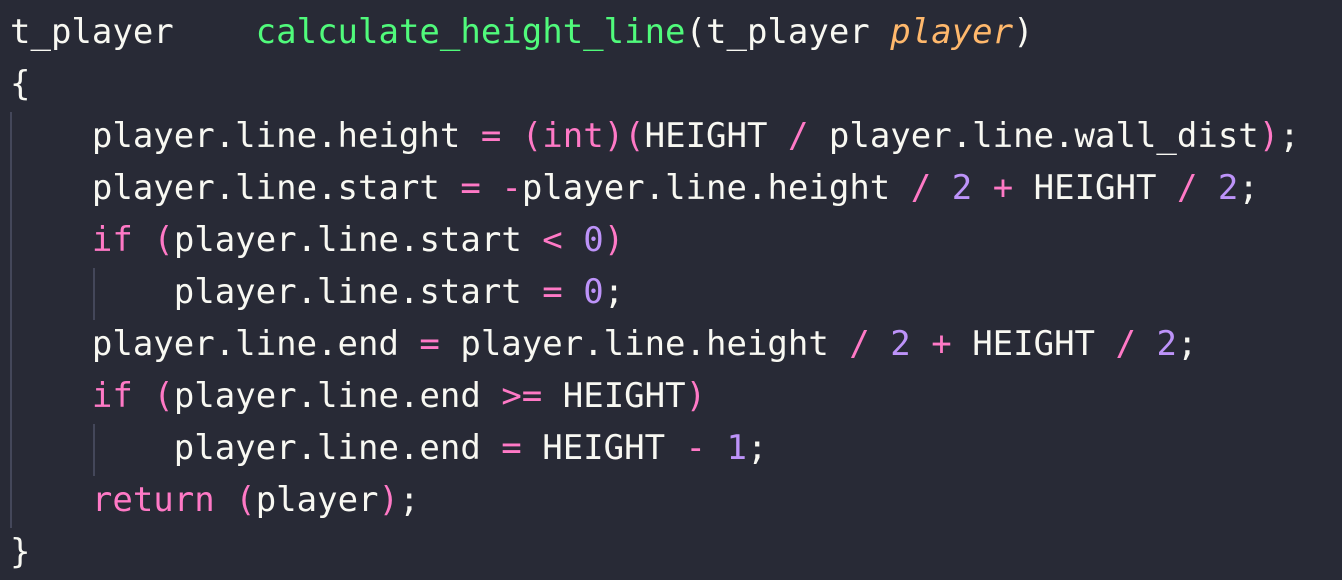 This screenshot has height=580, width=1342. What do you see at coordinates (286, 136) in the screenshot?
I see `assign-lhs: player.line.height` at bounding box center [286, 136].